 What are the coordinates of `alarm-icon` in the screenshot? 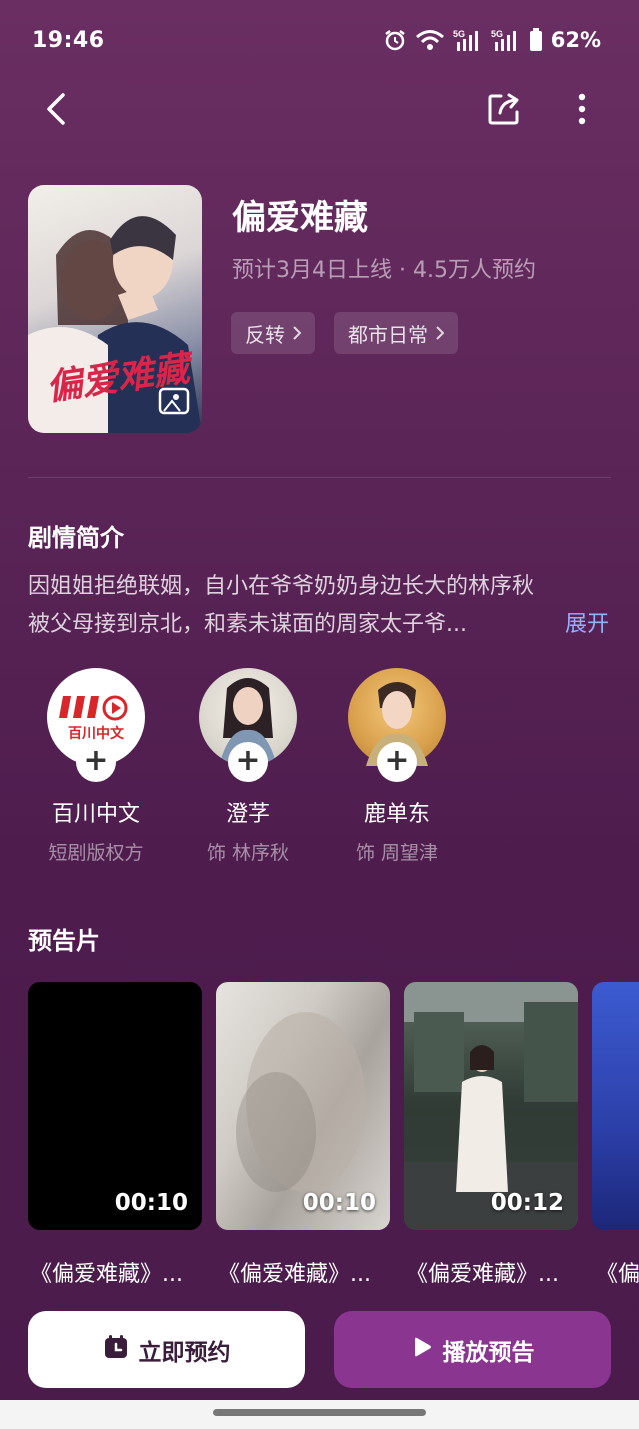 It's located at (395, 40).